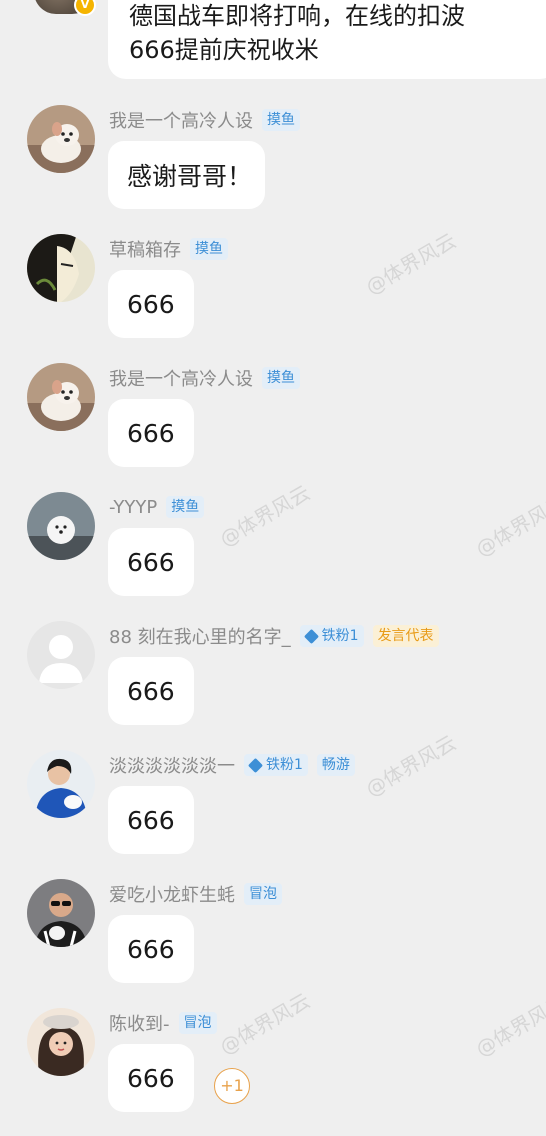  I want to click on blue-jacket-person-icon, so click(61, 784).